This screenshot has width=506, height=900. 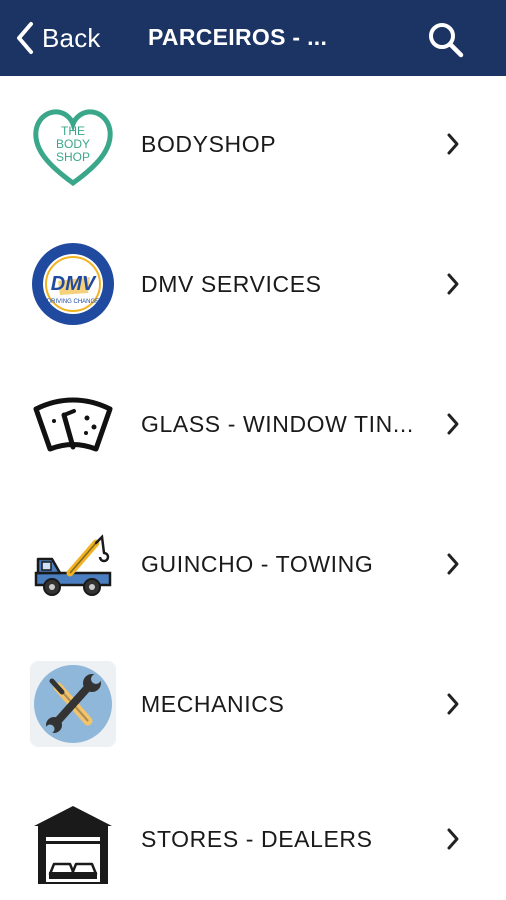 I want to click on back-button: Back, so click(x=57, y=38).